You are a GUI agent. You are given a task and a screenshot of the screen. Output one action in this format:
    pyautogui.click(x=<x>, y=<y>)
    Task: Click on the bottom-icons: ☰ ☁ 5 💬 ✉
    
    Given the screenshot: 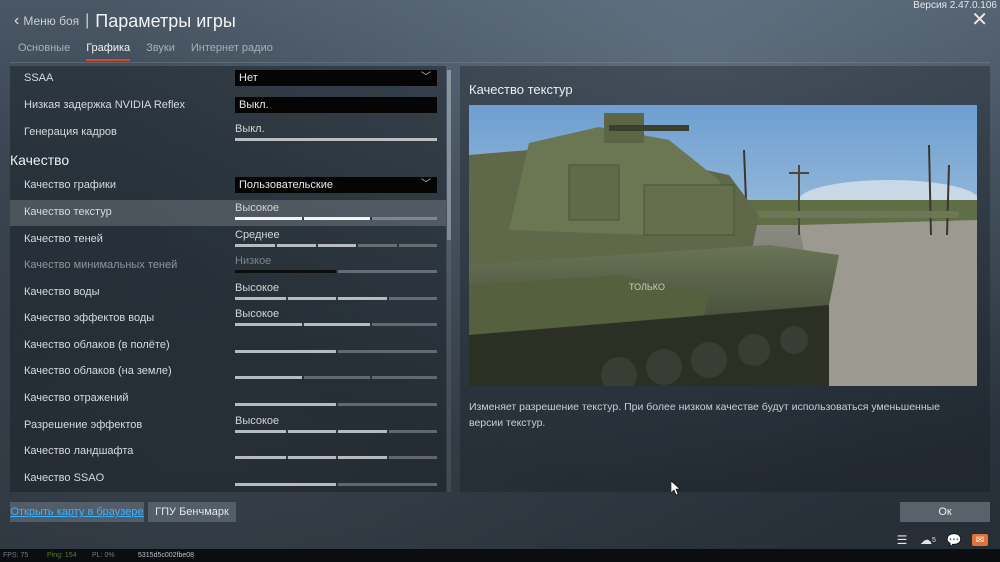 What is the action you would take?
    pyautogui.click(x=936, y=540)
    